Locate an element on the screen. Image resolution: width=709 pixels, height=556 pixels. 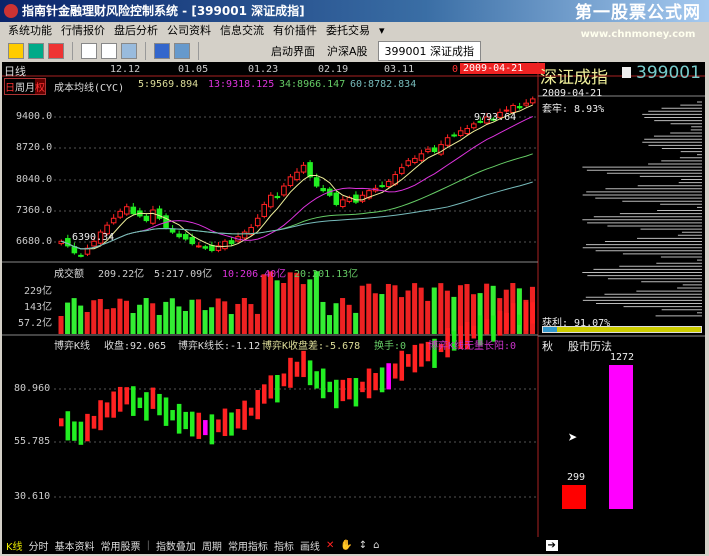
current-stock-tab: 399001 深证成指 is located at coordinates (429, 51).